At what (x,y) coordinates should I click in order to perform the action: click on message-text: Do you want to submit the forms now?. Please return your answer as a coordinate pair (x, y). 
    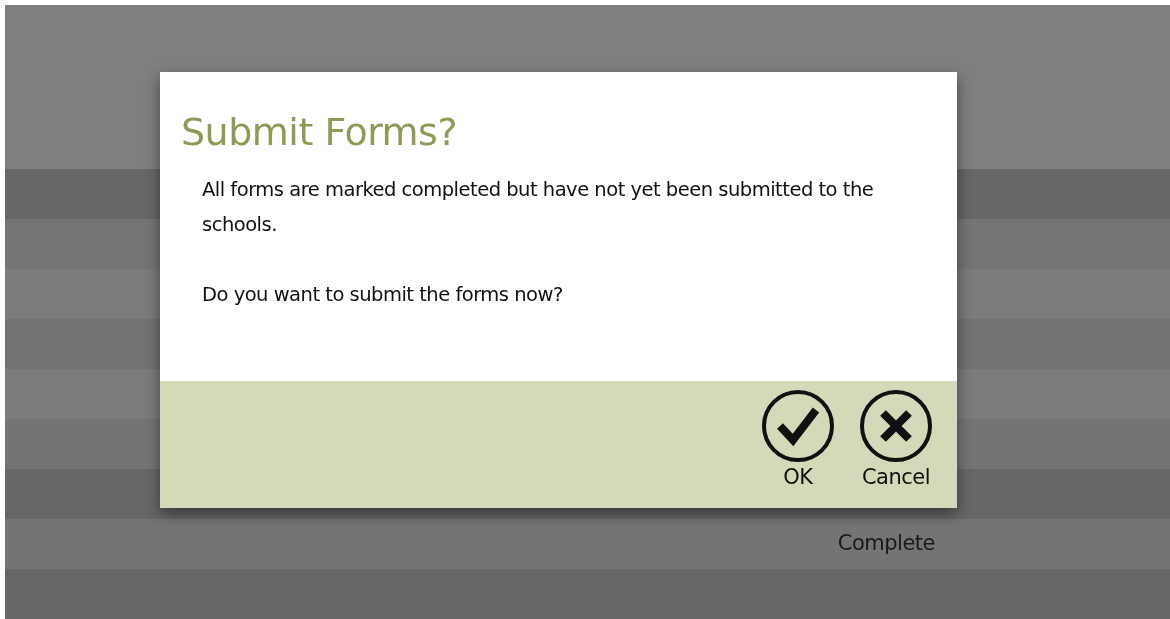
    Looking at the image, I should click on (383, 294).